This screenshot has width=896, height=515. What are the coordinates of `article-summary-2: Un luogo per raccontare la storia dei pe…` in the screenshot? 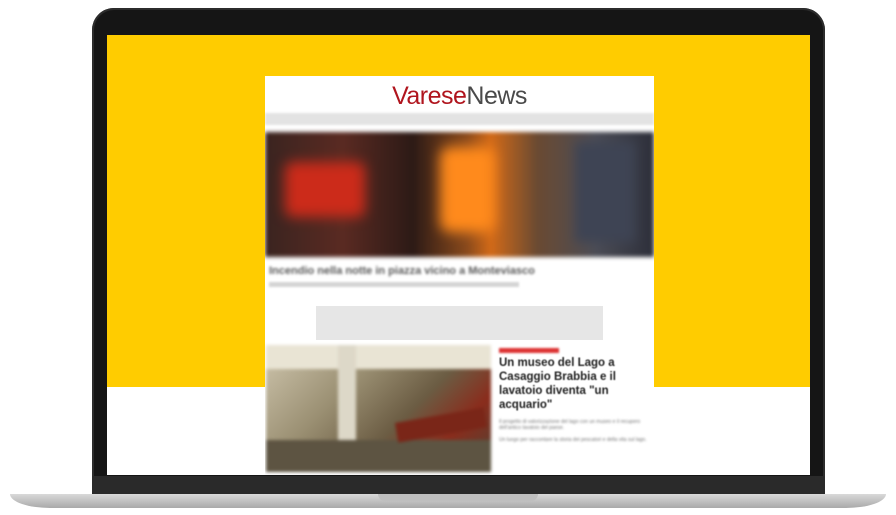 It's located at (573, 440).